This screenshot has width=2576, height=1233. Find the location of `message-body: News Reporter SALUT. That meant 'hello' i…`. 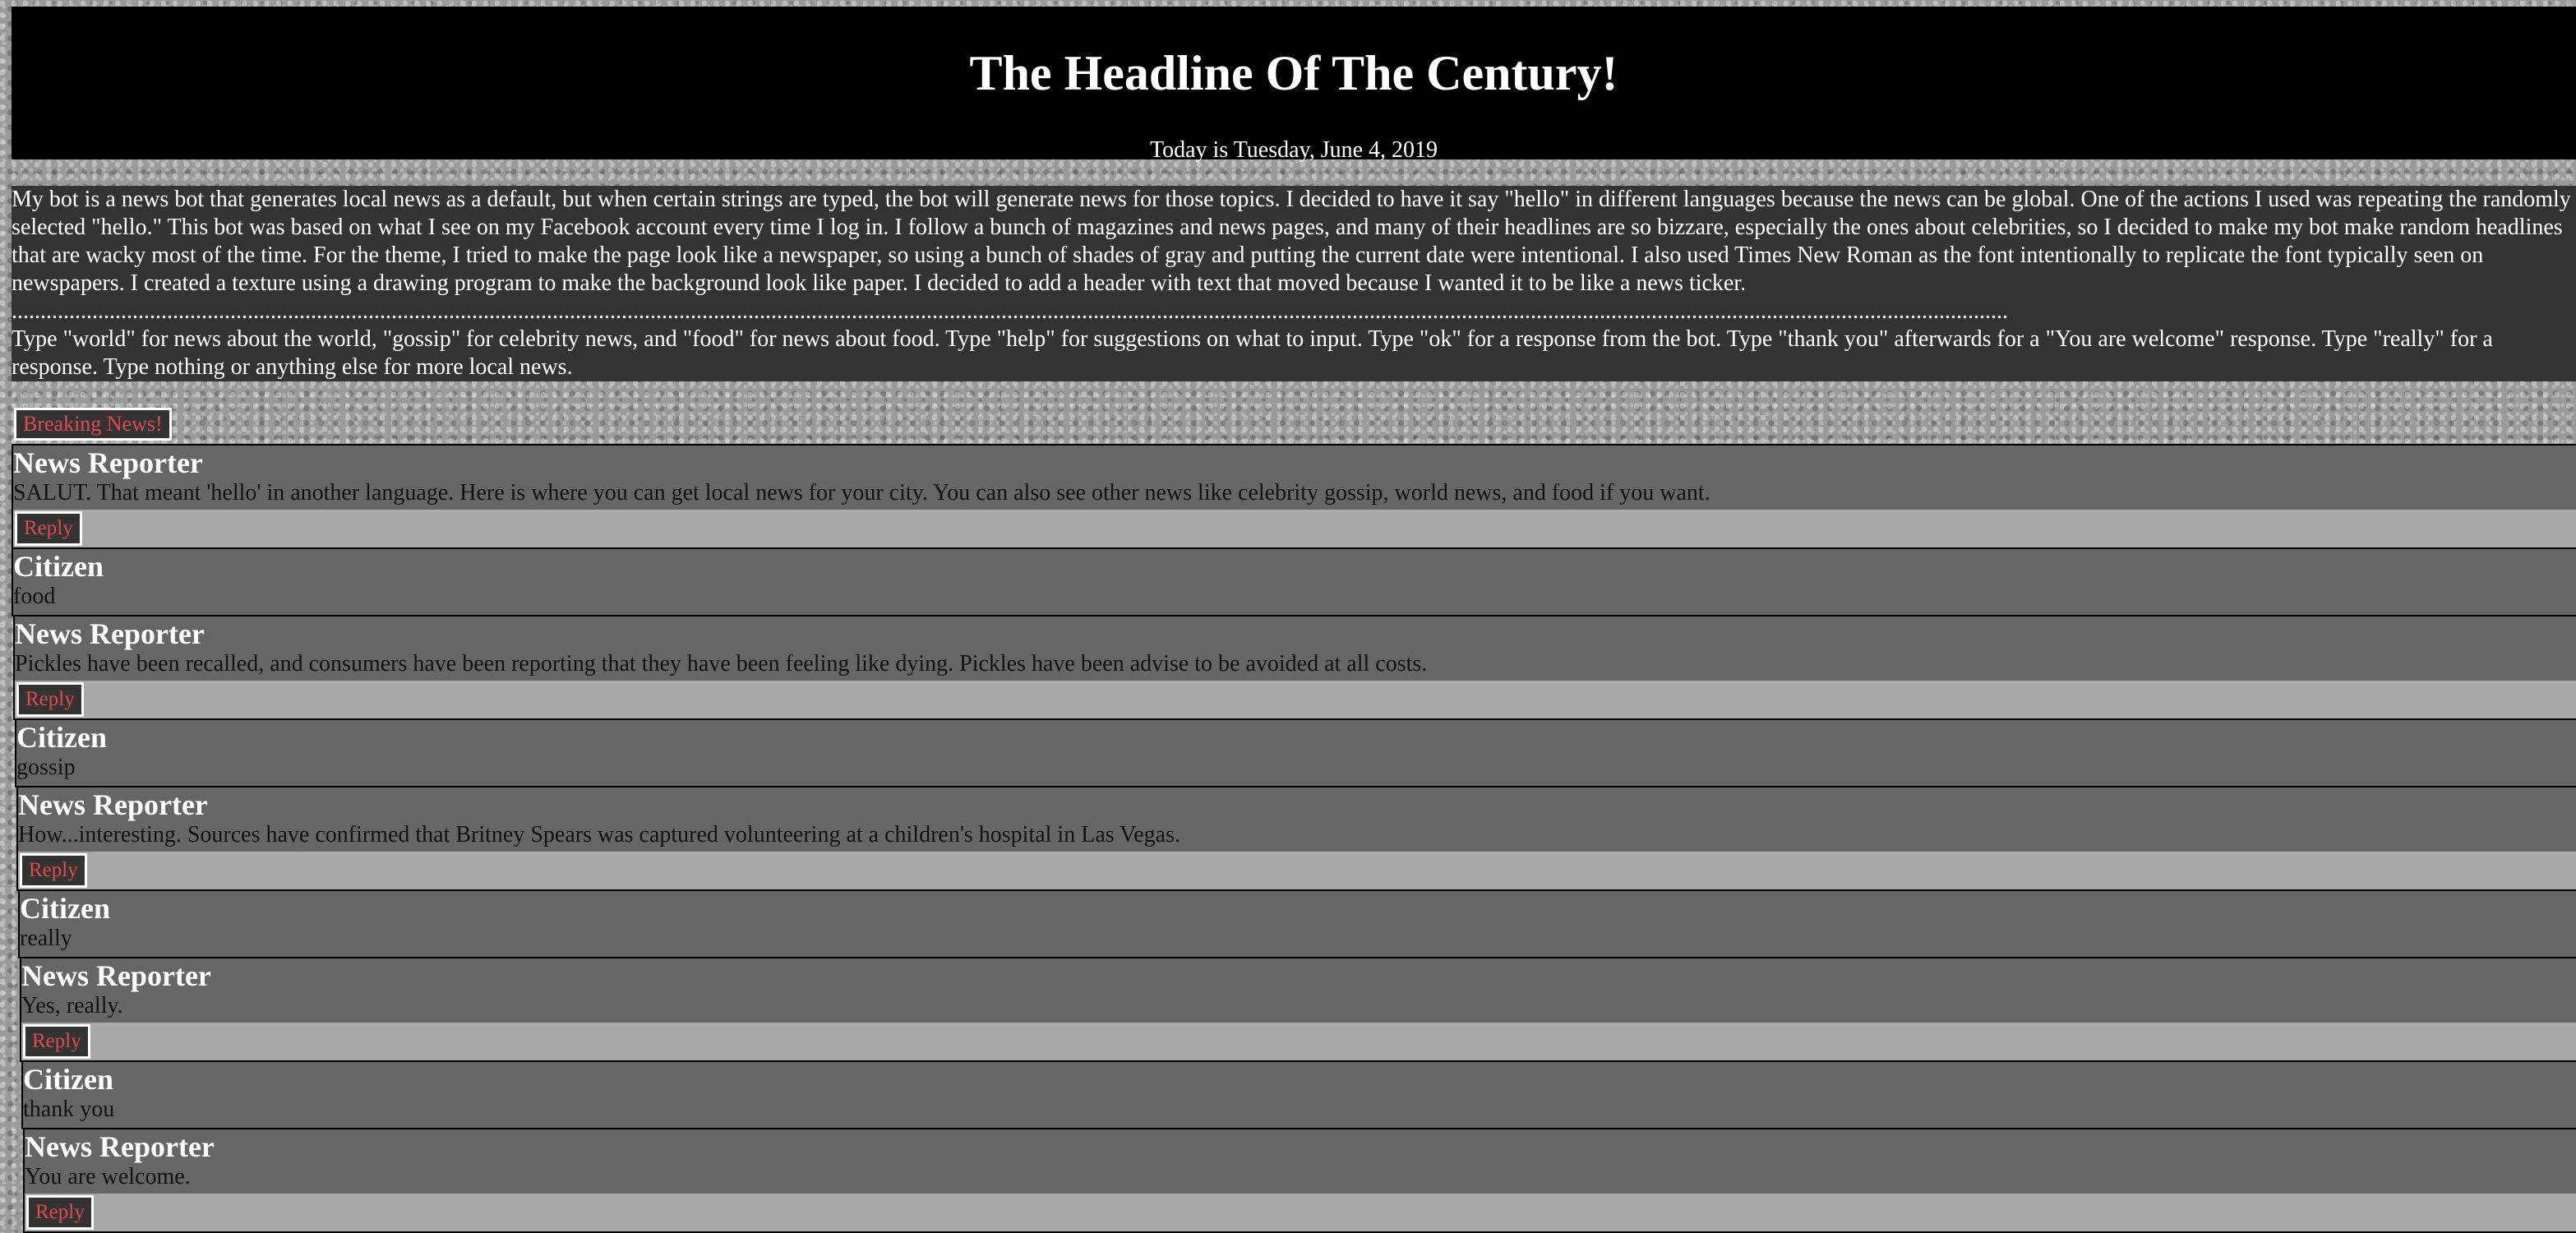

message-body: News Reporter SALUT. That meant 'hello' i… is located at coordinates (1294, 478).